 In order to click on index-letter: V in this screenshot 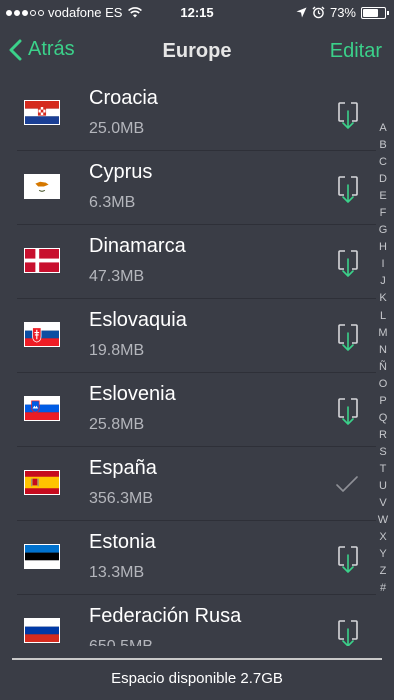, I will do `click(382, 503)`.